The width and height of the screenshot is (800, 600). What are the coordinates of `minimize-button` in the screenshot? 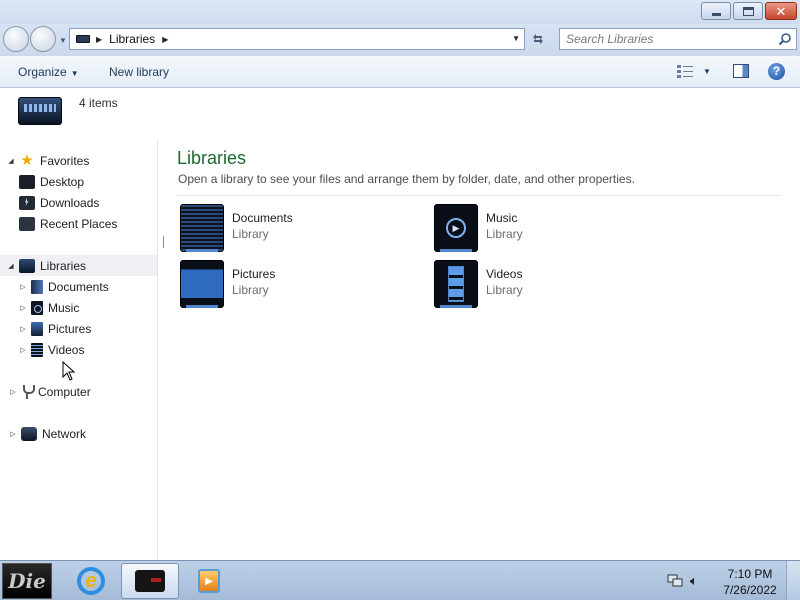 It's located at (716, 11).